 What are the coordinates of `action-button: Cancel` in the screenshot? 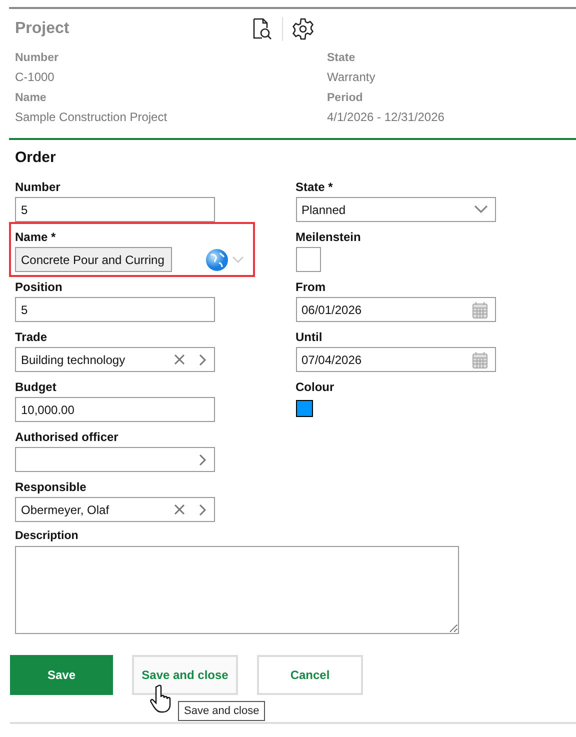 It's located at (310, 675).